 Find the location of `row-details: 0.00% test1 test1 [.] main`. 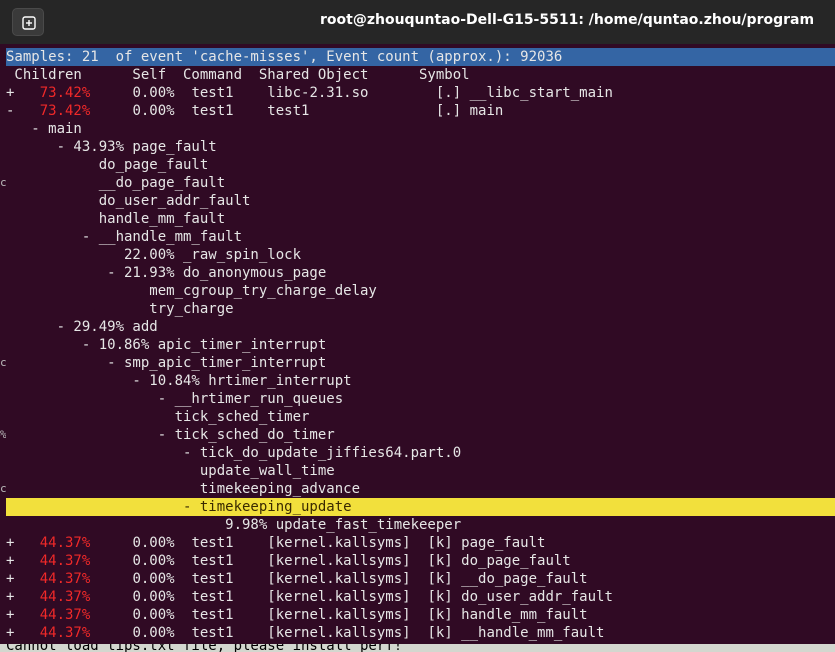

row-details: 0.00% test1 test1 [.] main is located at coordinates (297, 111).